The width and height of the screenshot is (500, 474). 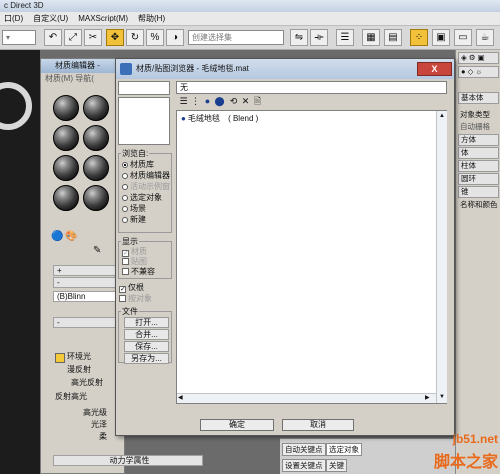 I want to click on select-move-icon: ✥, so click(x=115, y=37).